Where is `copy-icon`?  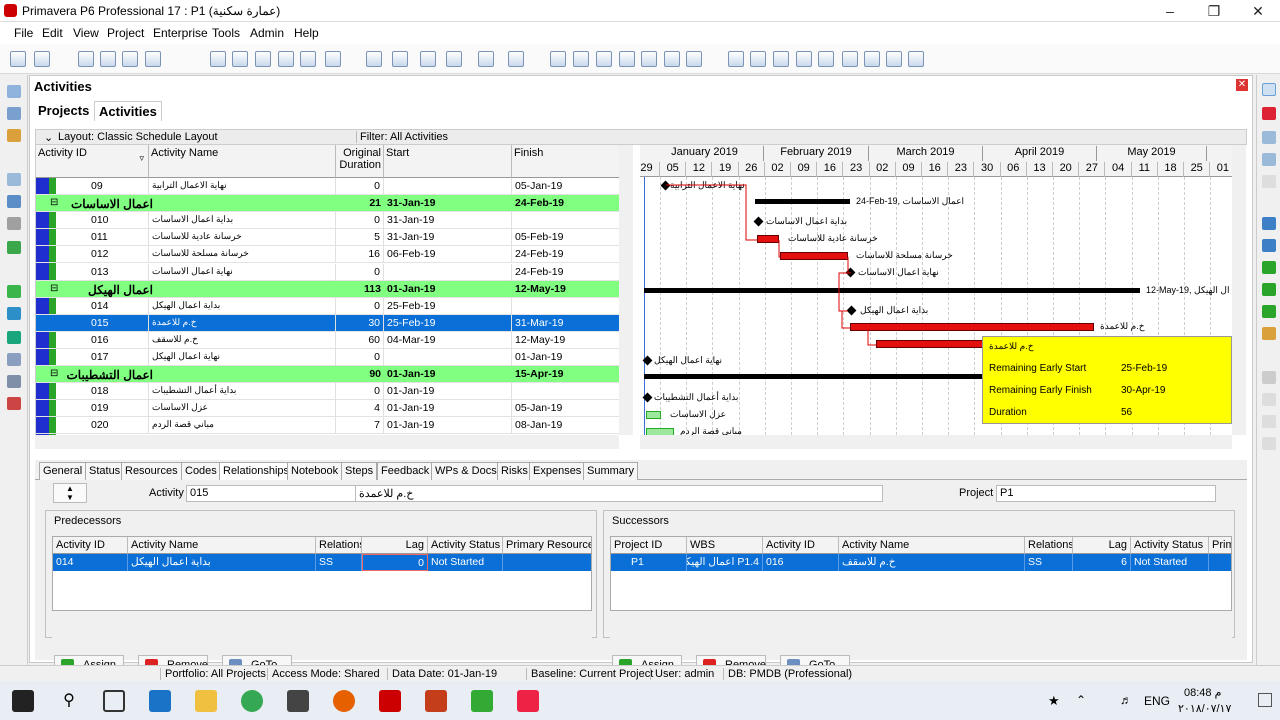
copy-icon is located at coordinates (1269, 159).